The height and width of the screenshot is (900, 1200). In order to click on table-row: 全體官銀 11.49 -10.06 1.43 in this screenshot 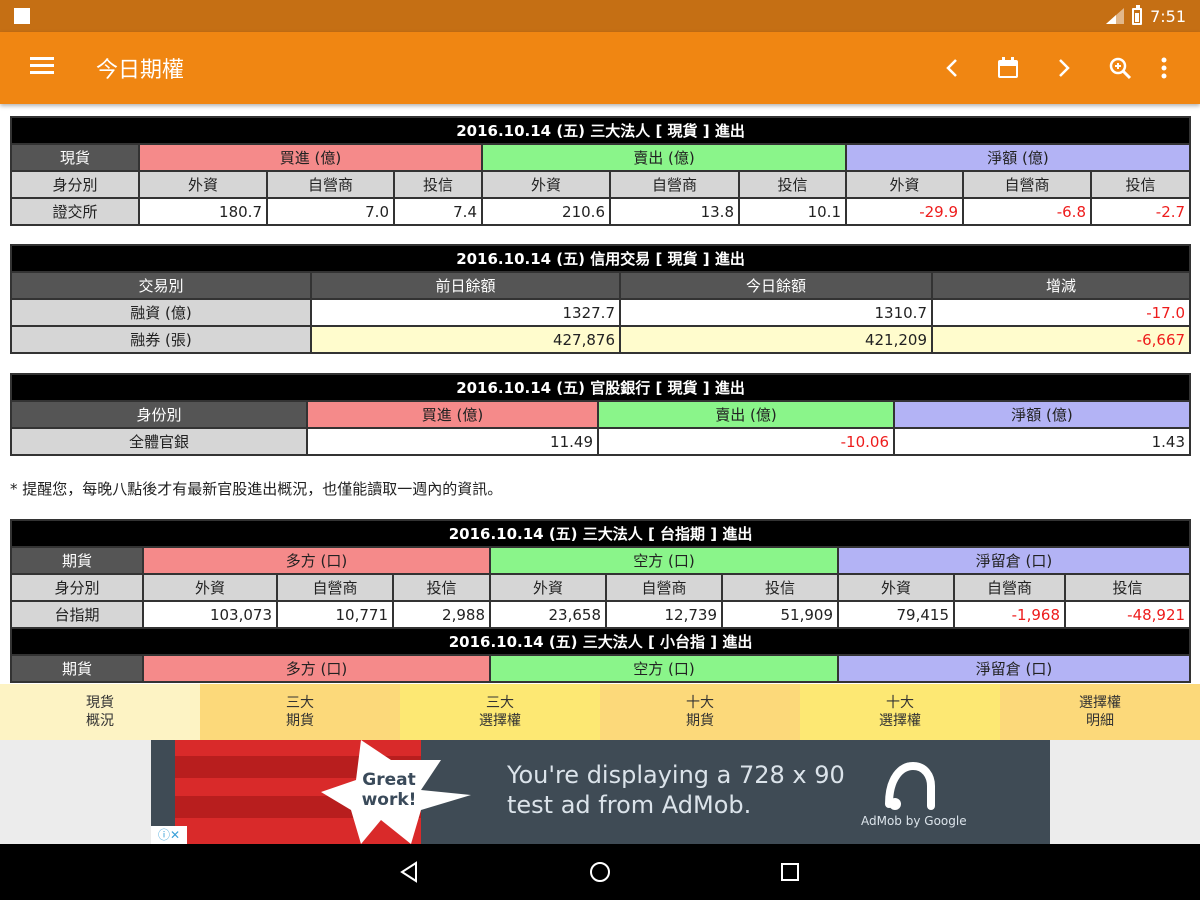, I will do `click(601, 441)`.